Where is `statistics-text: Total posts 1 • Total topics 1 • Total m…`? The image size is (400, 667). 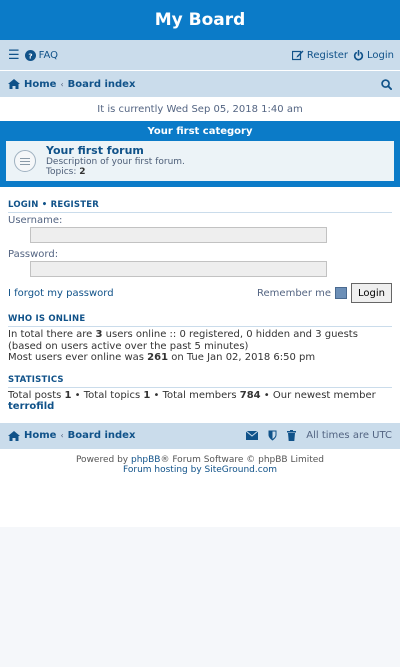
statistics-text: Total posts 1 • Total topics 1 • Total m… is located at coordinates (200, 400).